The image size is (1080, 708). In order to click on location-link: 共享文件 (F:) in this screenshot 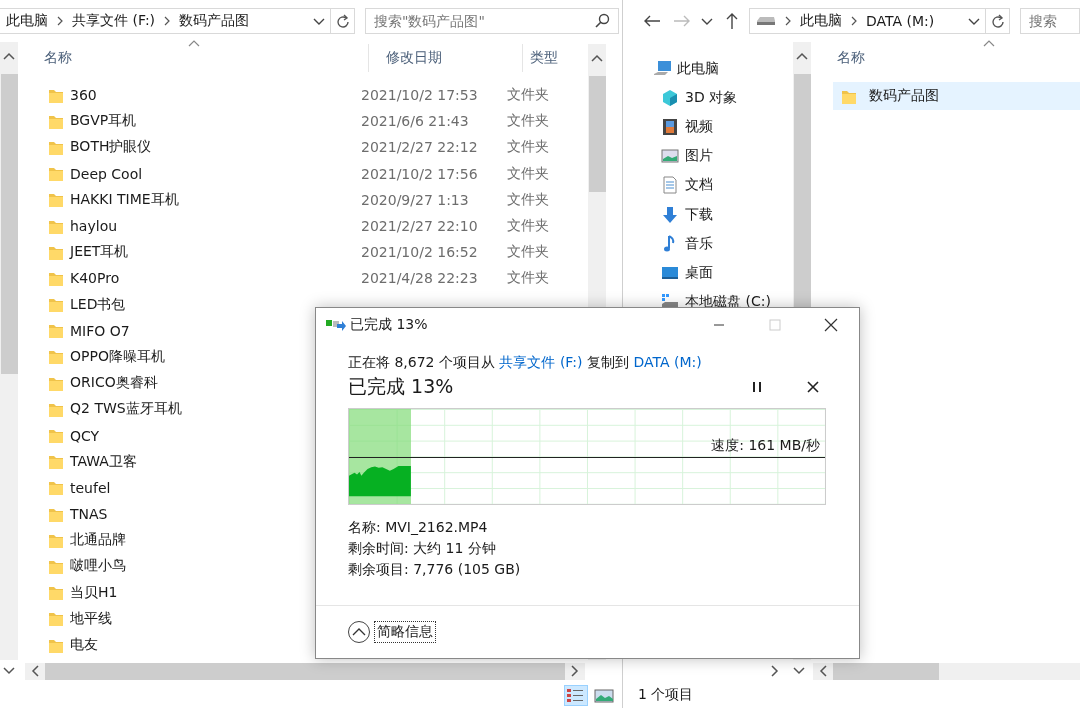, I will do `click(541, 362)`.